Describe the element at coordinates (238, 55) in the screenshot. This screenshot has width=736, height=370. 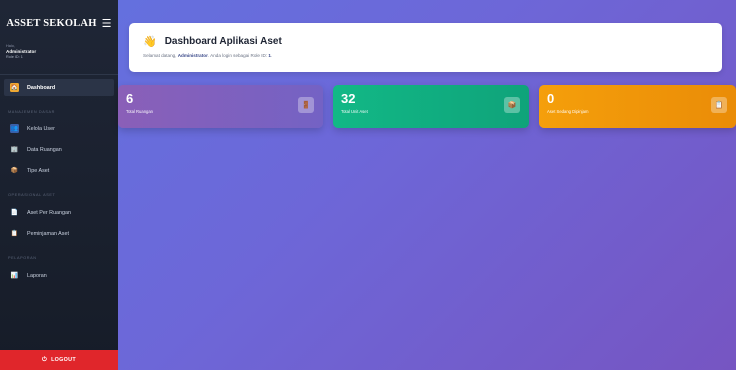
I see `welcome-mid: . Anda login sebagai Role ID:` at that location.